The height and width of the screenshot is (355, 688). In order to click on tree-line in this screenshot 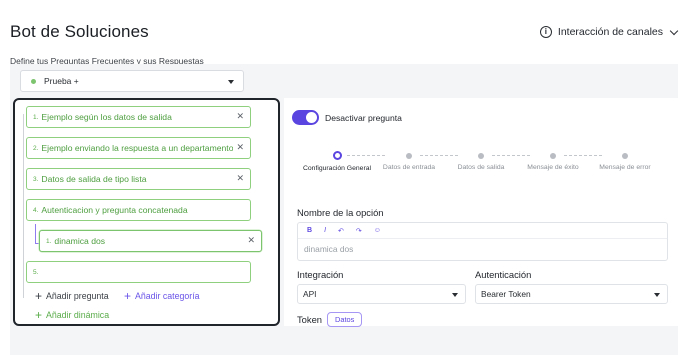, I will do `click(23, 206)`.